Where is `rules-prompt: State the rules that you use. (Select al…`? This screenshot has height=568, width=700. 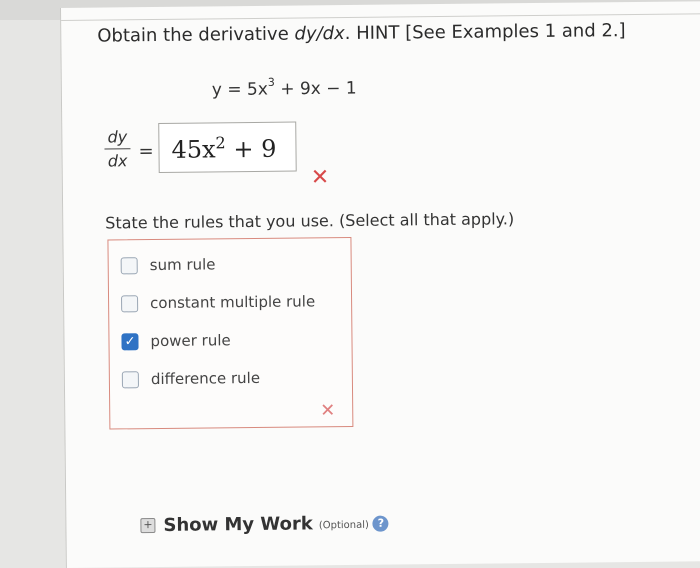 rules-prompt: State the rules that you use. (Select al… is located at coordinates (310, 221).